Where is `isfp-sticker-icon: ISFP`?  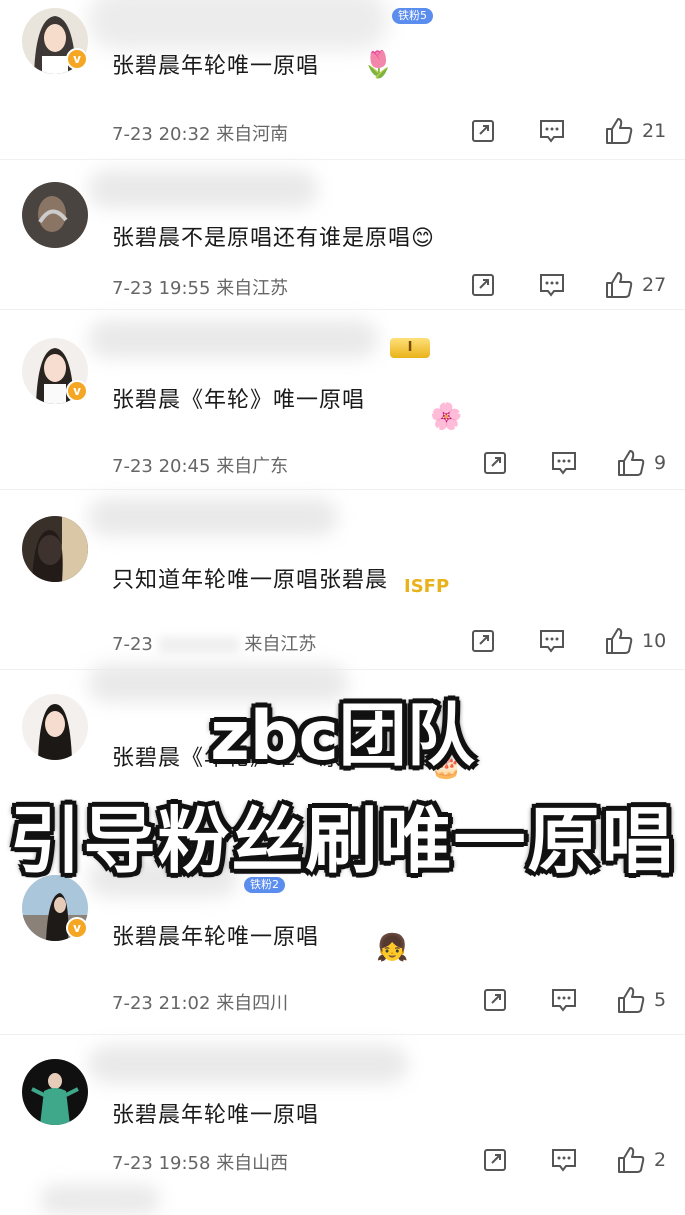
isfp-sticker-icon: ISFP is located at coordinates (427, 586).